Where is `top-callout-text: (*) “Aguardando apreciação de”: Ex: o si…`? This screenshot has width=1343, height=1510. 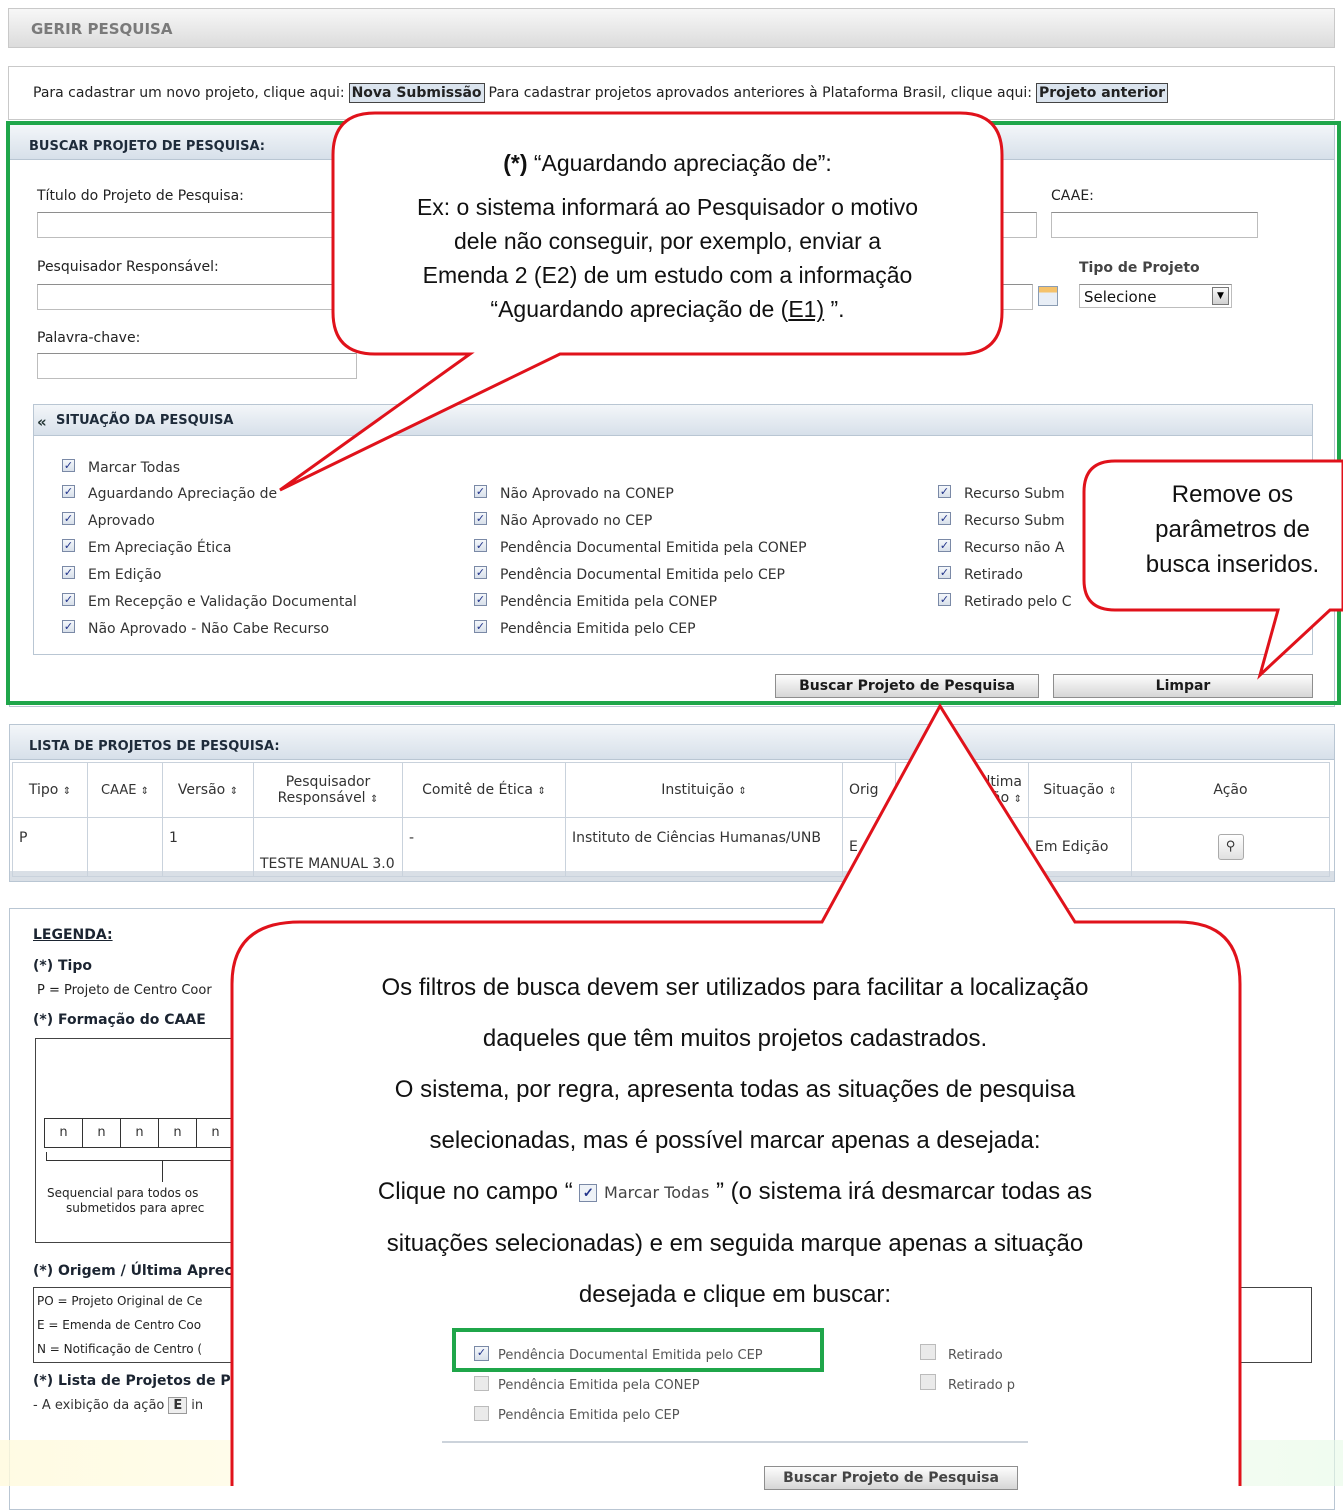
top-callout-text: (*) “Aguardando apreciação de”: Ex: o si… is located at coordinates (667, 236).